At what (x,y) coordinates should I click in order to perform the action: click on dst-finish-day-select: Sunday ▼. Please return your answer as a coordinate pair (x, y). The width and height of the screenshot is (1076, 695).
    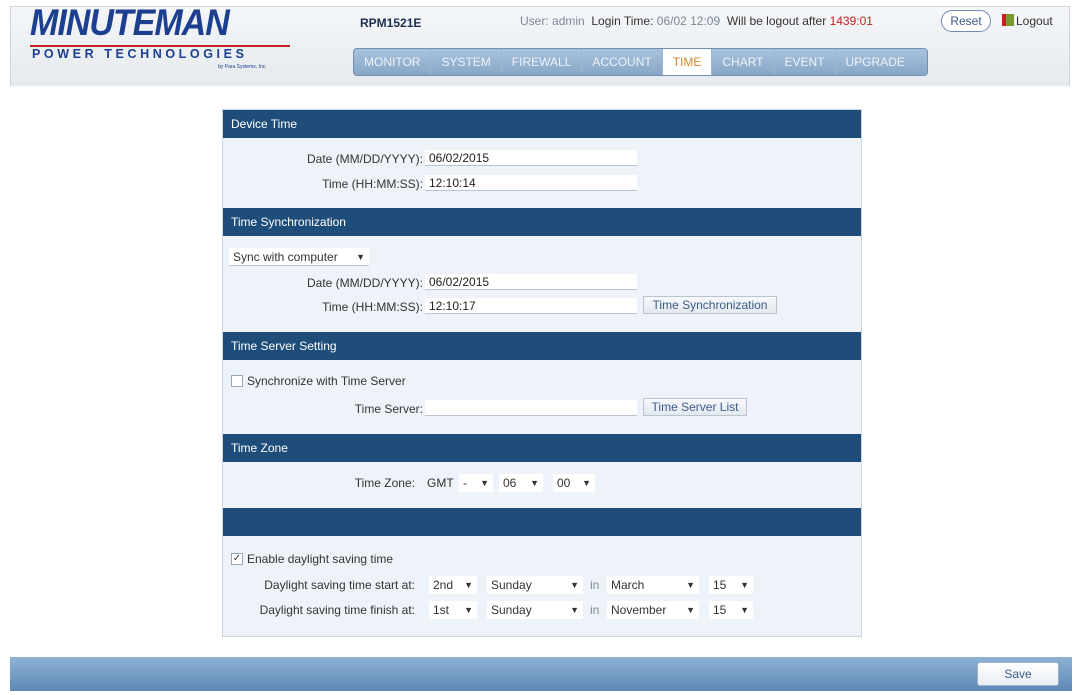
    Looking at the image, I should click on (535, 610).